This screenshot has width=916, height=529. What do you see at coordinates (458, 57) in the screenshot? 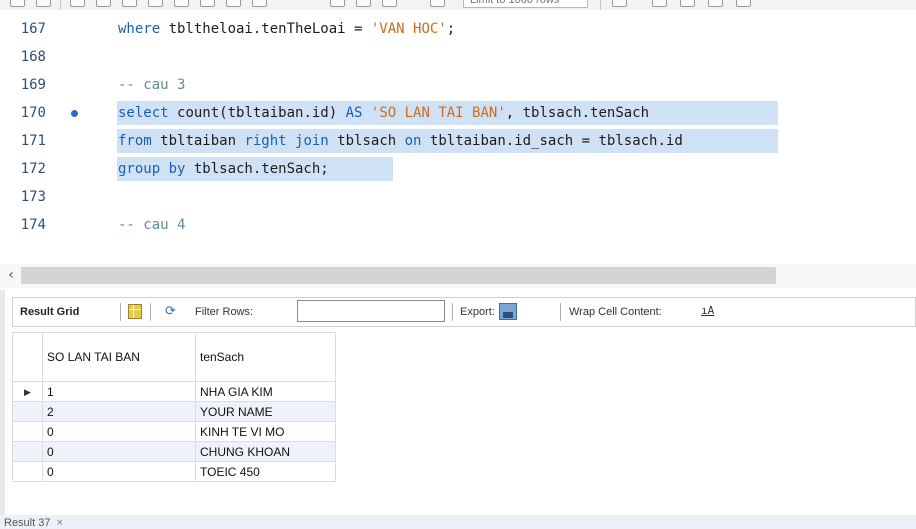
I see `code-line: 168` at bounding box center [458, 57].